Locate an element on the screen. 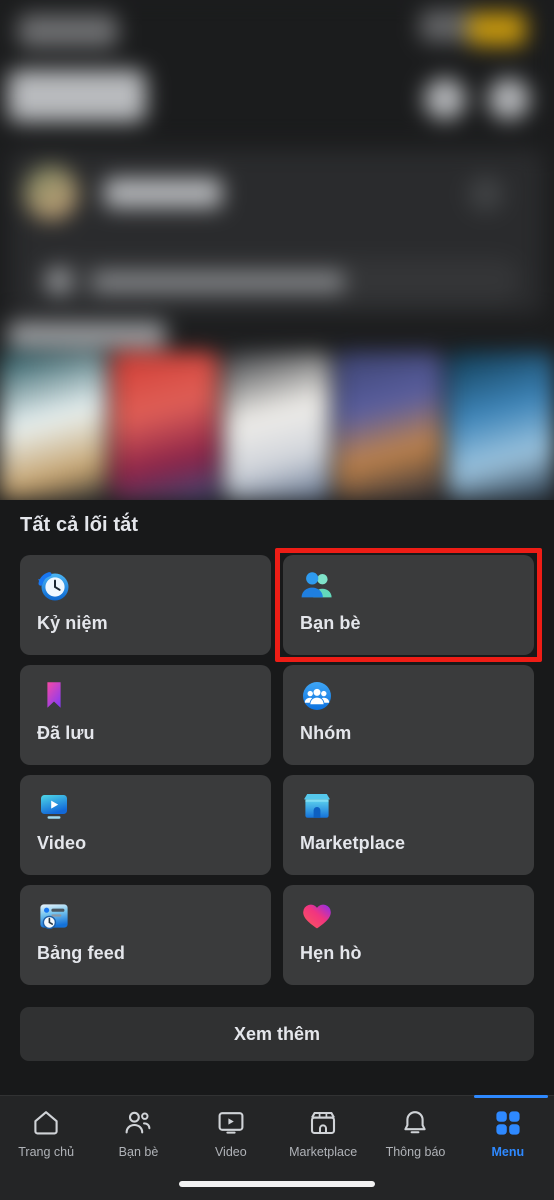 The image size is (554, 1200). shortcut-tile-friends: Bạn bè is located at coordinates (408, 605).